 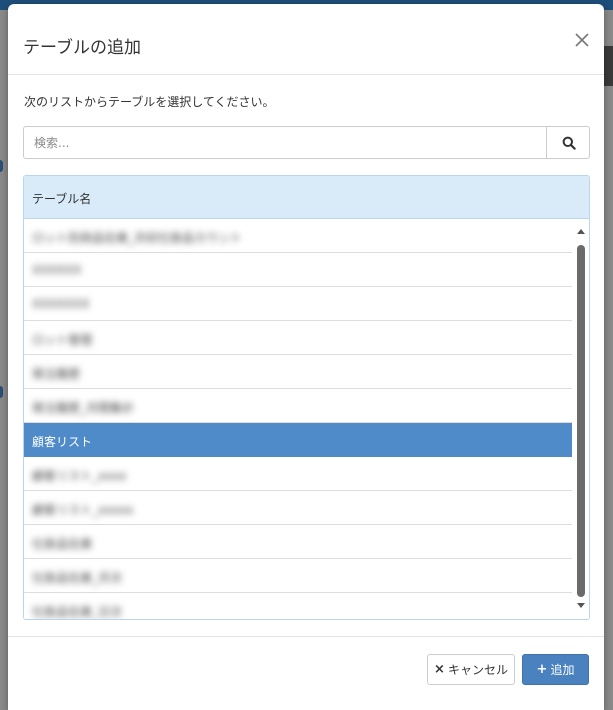 What do you see at coordinates (56, 374) in the screenshot?
I see `table-row-label: 発注履歴` at bounding box center [56, 374].